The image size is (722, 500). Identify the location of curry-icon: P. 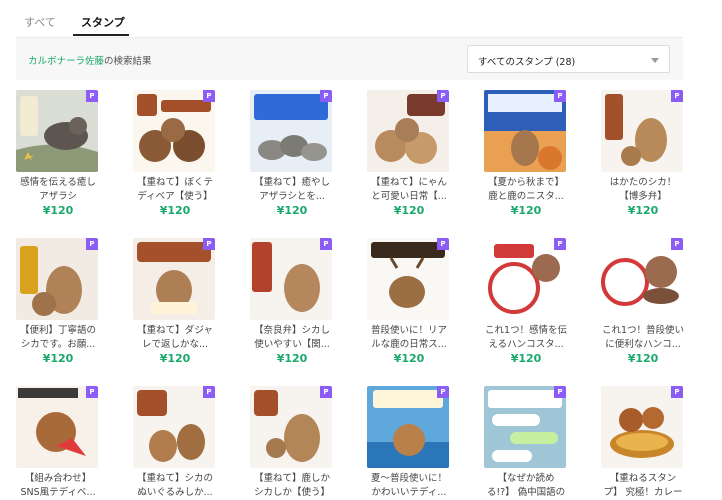
(642, 427).